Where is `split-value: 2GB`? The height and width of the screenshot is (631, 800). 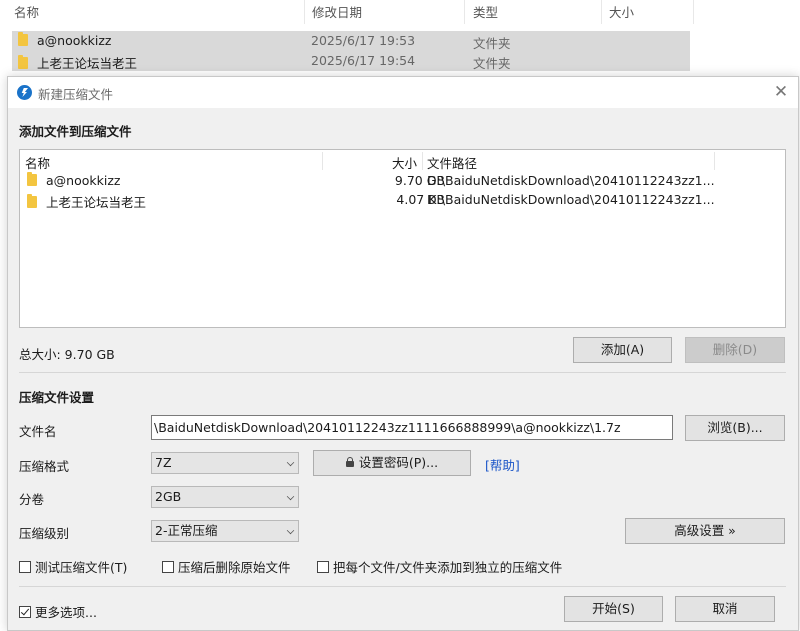
split-value: 2GB is located at coordinates (168, 496).